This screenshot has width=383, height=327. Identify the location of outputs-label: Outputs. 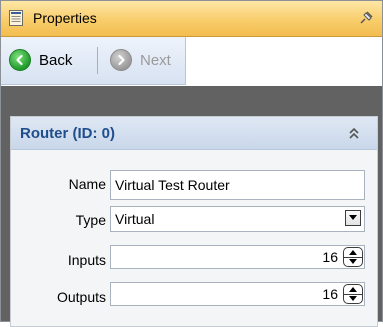
(81, 297).